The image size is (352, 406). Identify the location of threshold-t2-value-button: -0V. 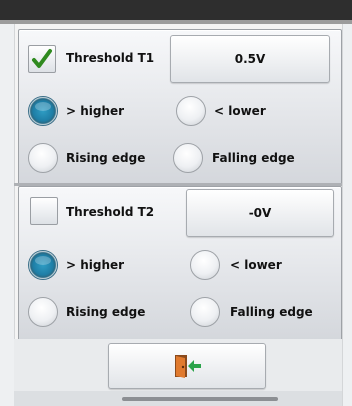
(260, 213).